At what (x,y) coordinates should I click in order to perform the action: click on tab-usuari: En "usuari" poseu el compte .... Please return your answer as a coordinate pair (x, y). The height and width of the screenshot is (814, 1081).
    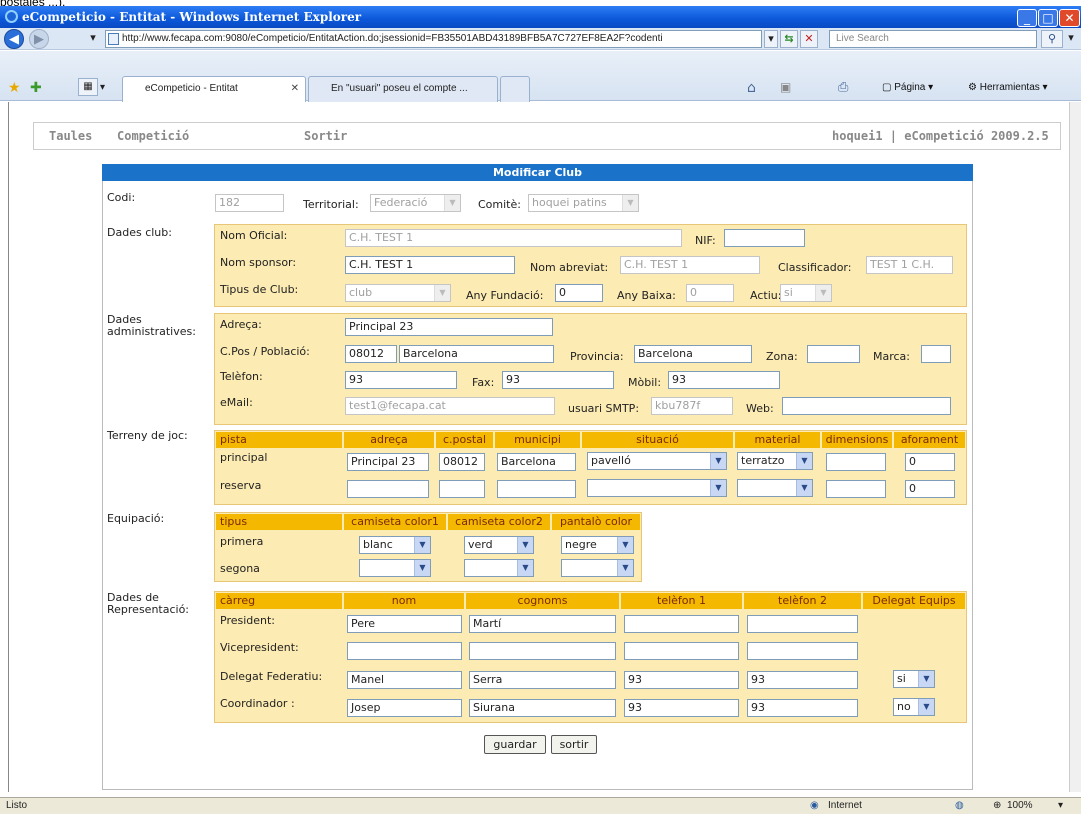
    Looking at the image, I should click on (403, 89).